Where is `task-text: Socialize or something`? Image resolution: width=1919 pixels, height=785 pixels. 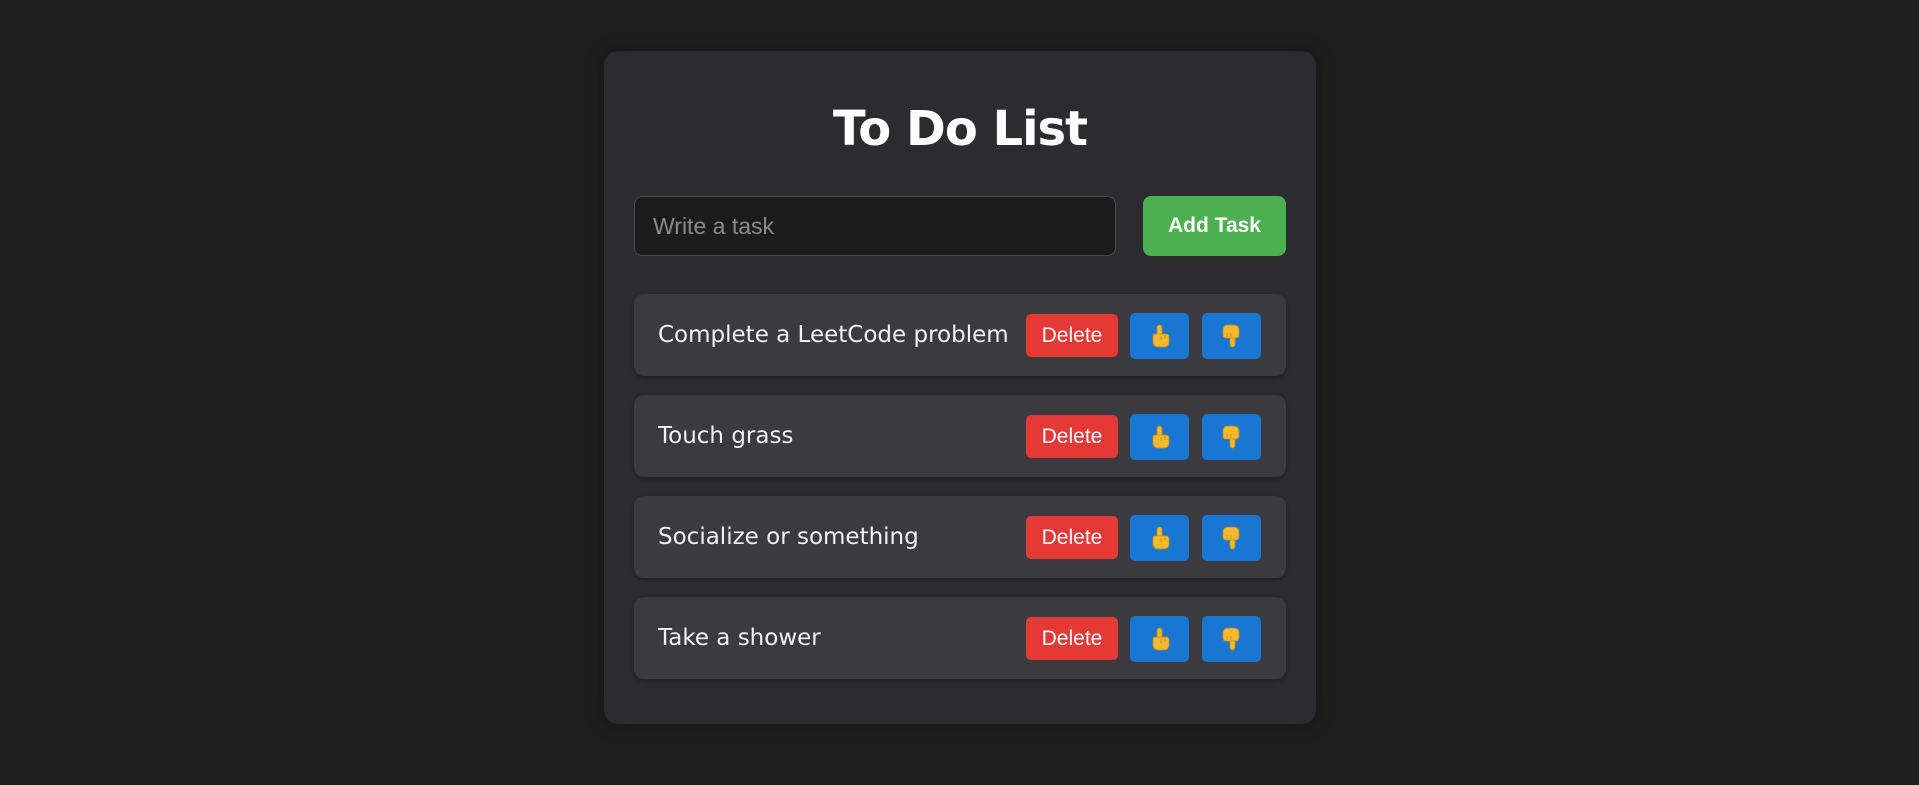
task-text: Socialize or something is located at coordinates (788, 537).